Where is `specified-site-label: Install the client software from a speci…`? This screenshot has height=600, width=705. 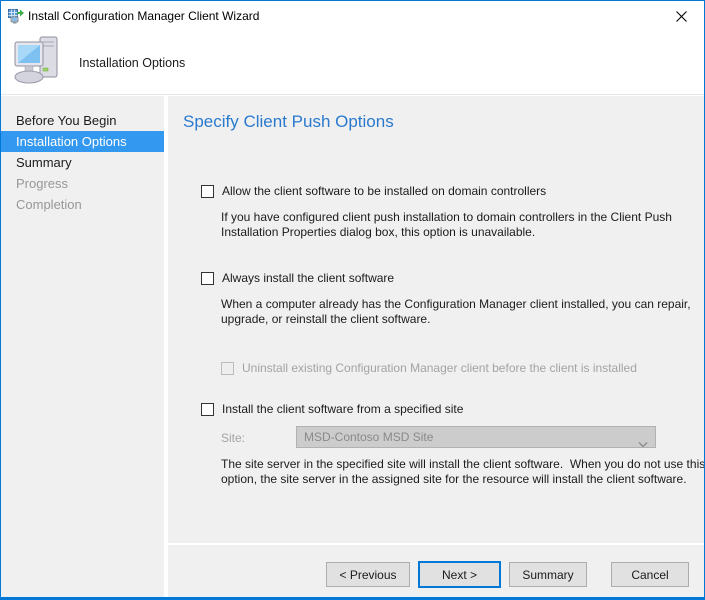 specified-site-label: Install the client software from a speci… is located at coordinates (342, 409).